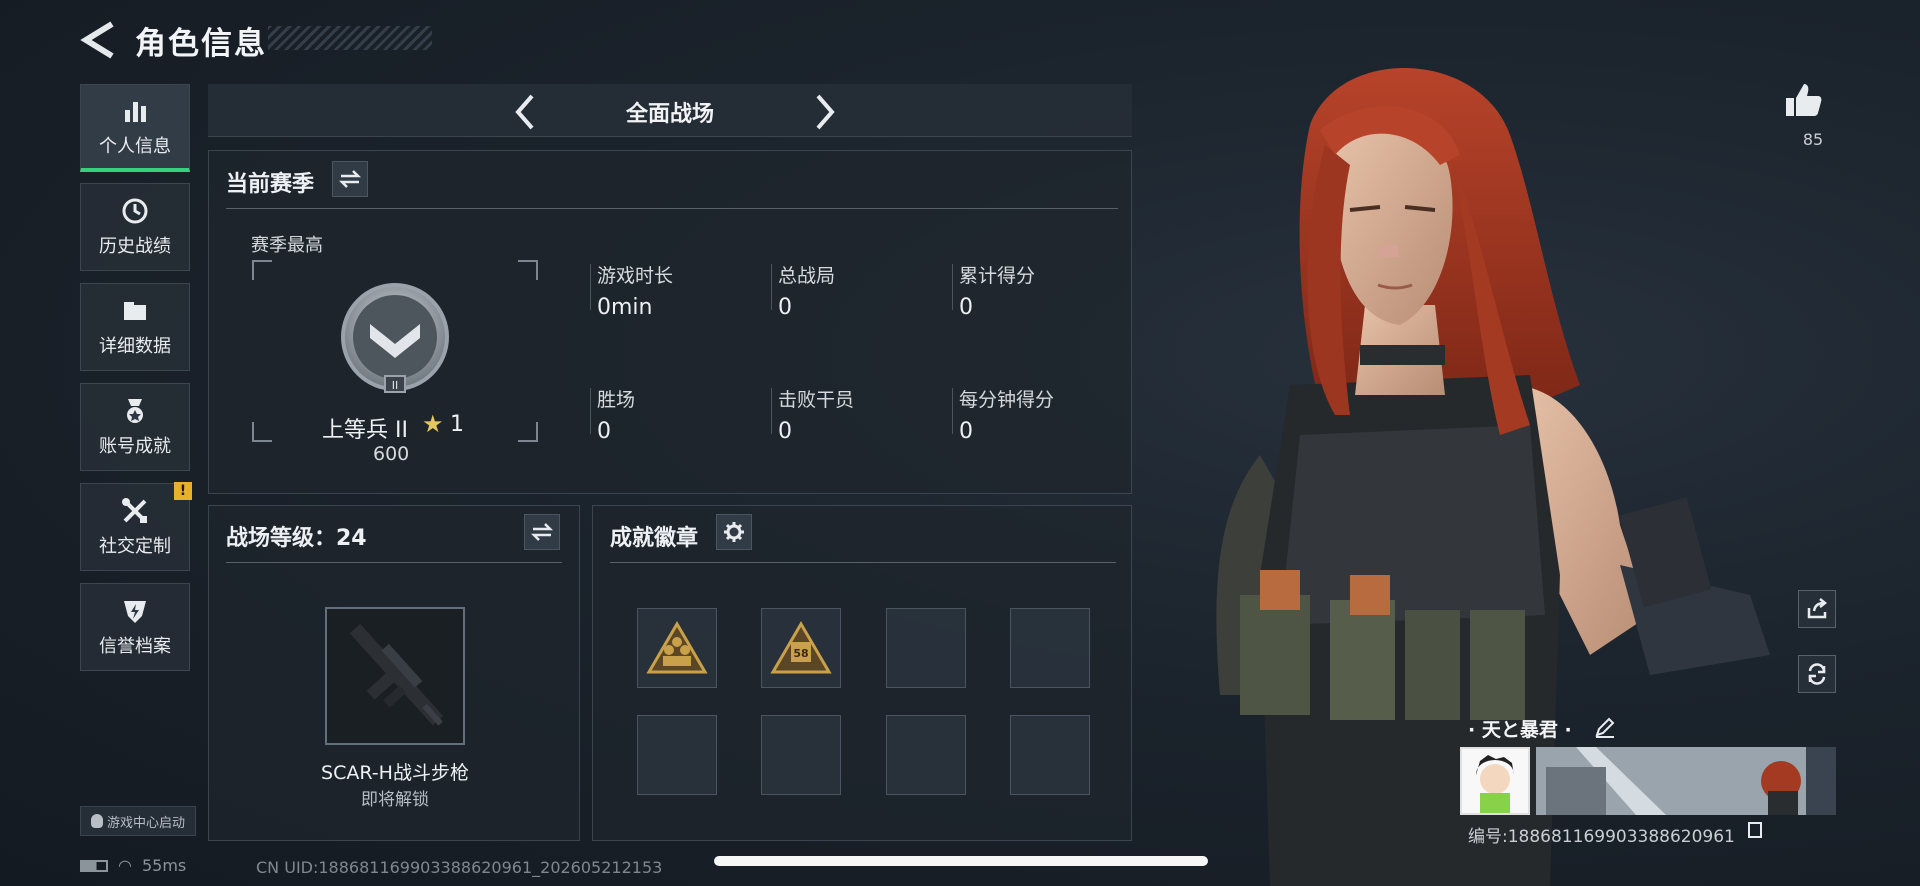  Describe the element at coordinates (816, 400) in the screenshot. I see `stat-label: 击败干员` at that location.